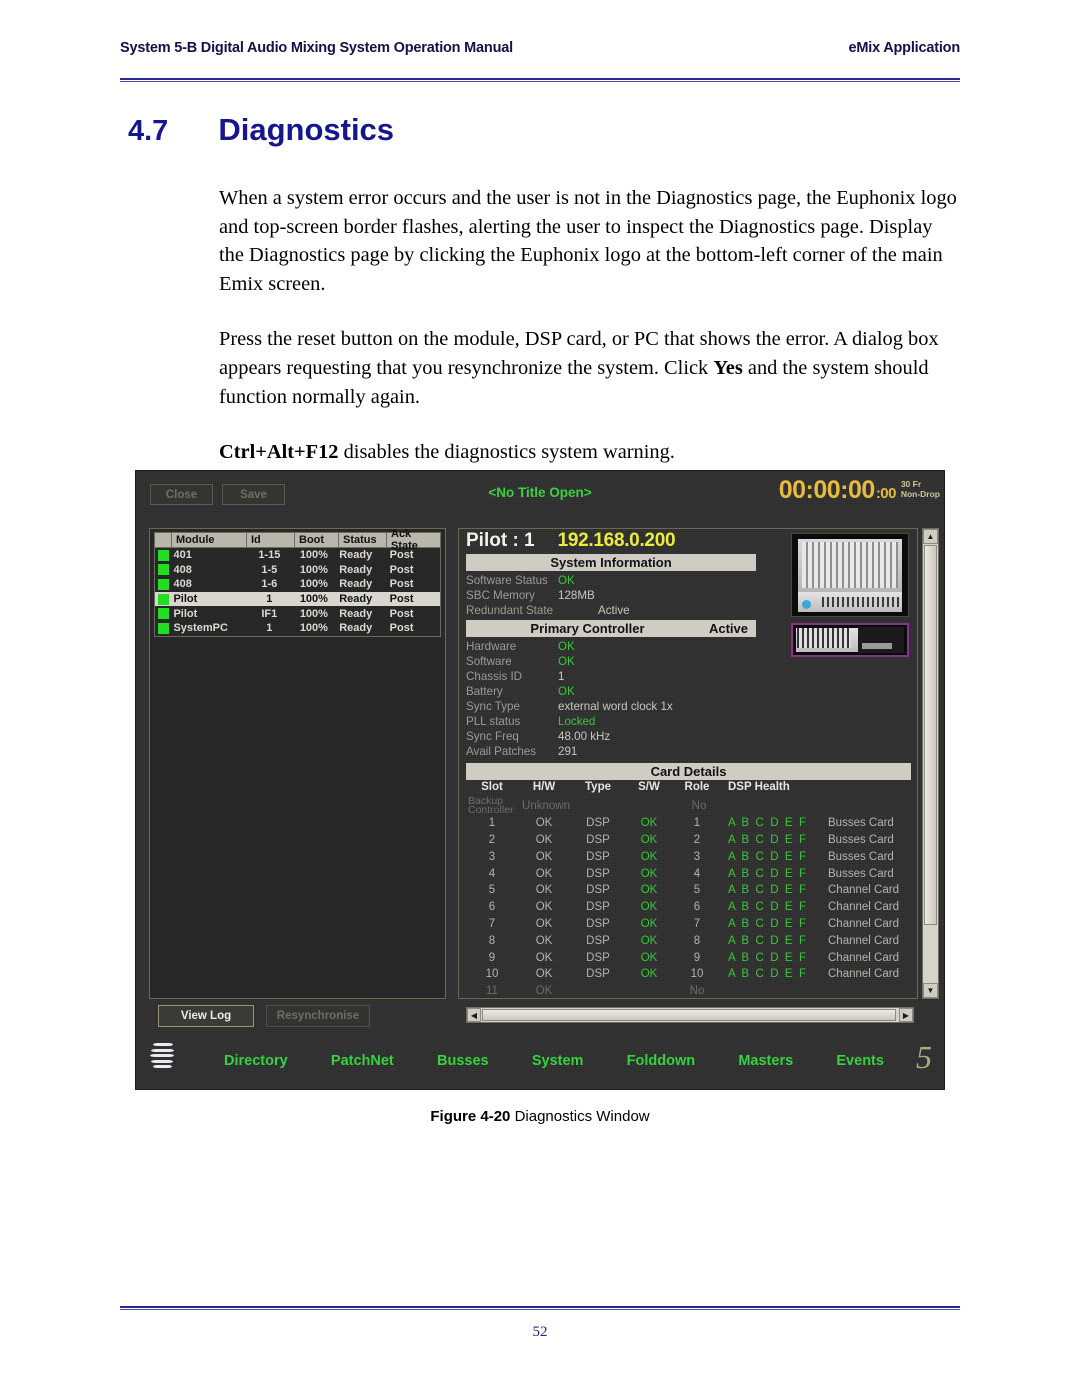 This screenshot has height=1397, width=1080. What do you see at coordinates (271, 540) in the screenshot?
I see `module-col-id: Id` at bounding box center [271, 540].